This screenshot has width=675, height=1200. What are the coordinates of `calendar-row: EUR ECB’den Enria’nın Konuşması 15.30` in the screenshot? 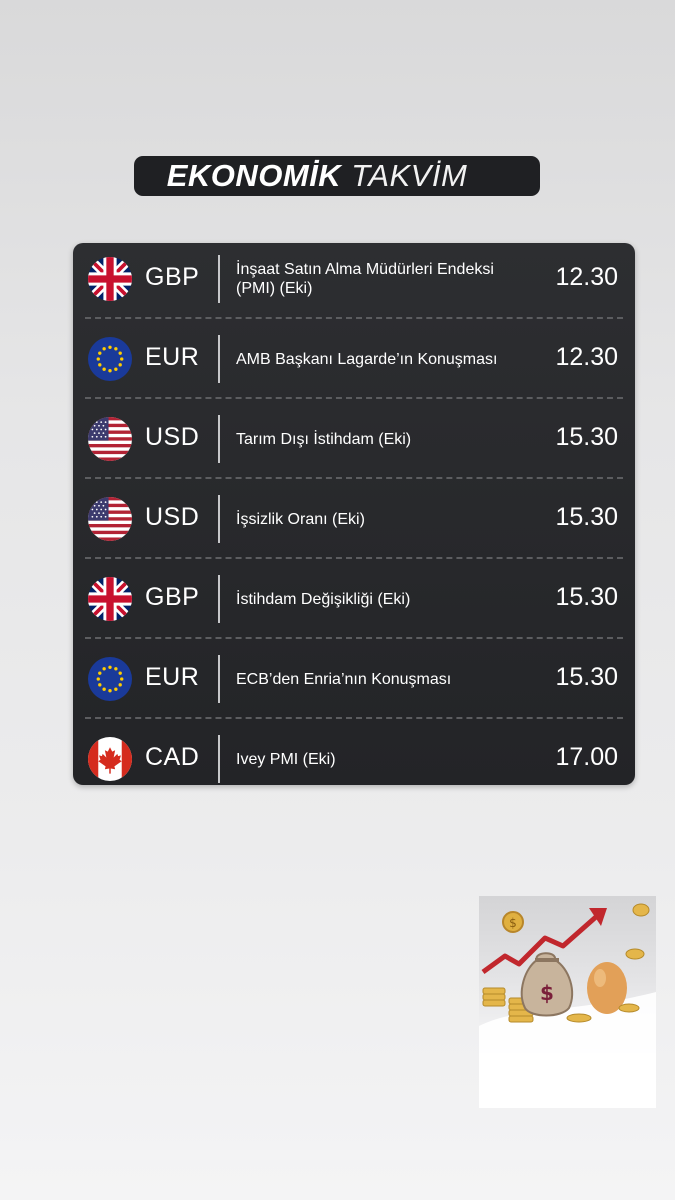 It's located at (354, 683).